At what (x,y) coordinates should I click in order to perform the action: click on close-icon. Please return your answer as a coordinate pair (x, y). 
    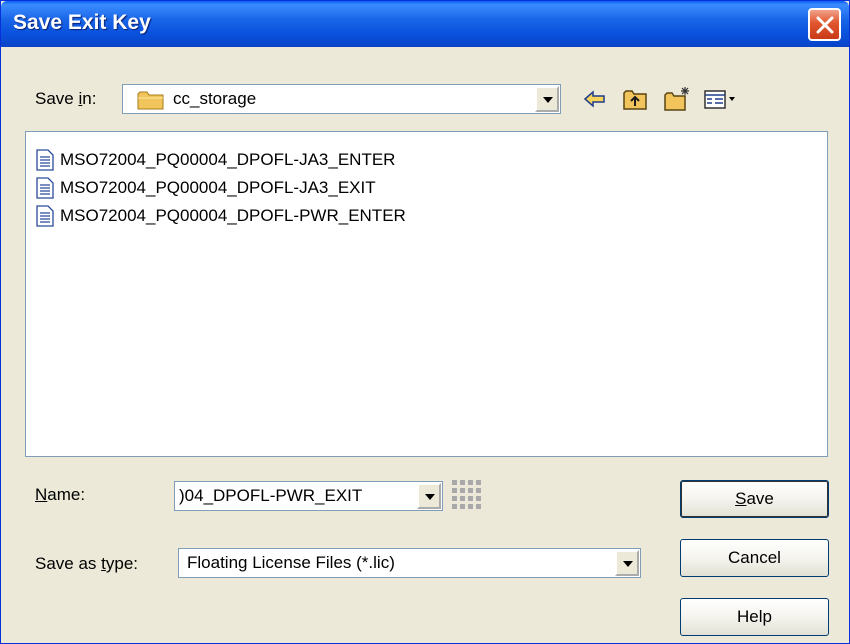
    Looking at the image, I should click on (825, 25).